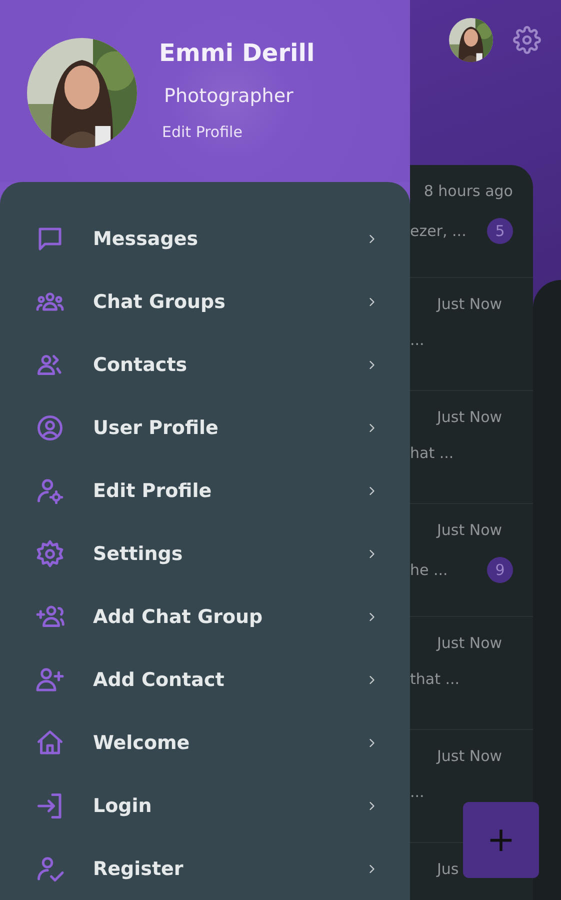 Image resolution: width=561 pixels, height=900 pixels. Describe the element at coordinates (50, 427) in the screenshot. I see `user-circle-icon` at that location.